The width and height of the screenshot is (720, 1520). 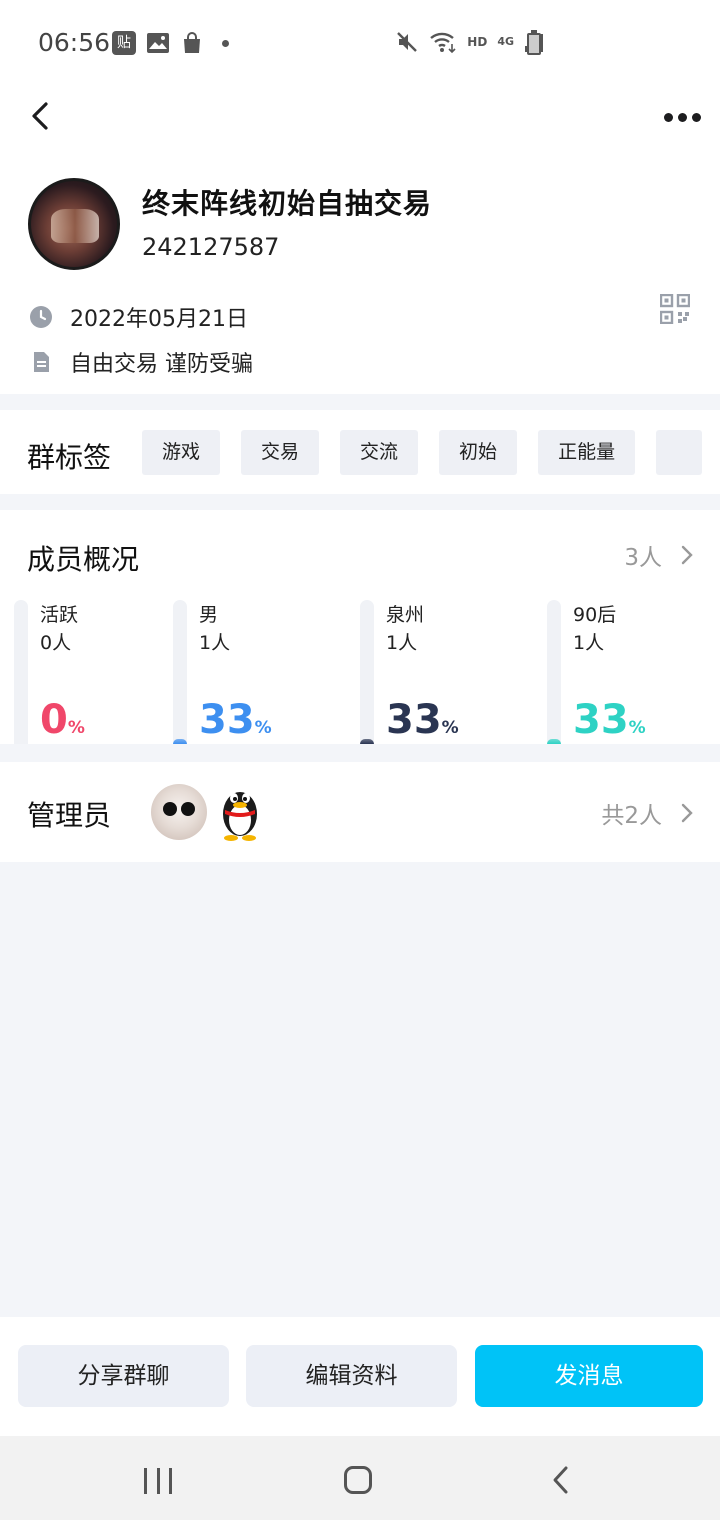 I want to click on tags-section-title: 群标签, so click(x=69, y=457).